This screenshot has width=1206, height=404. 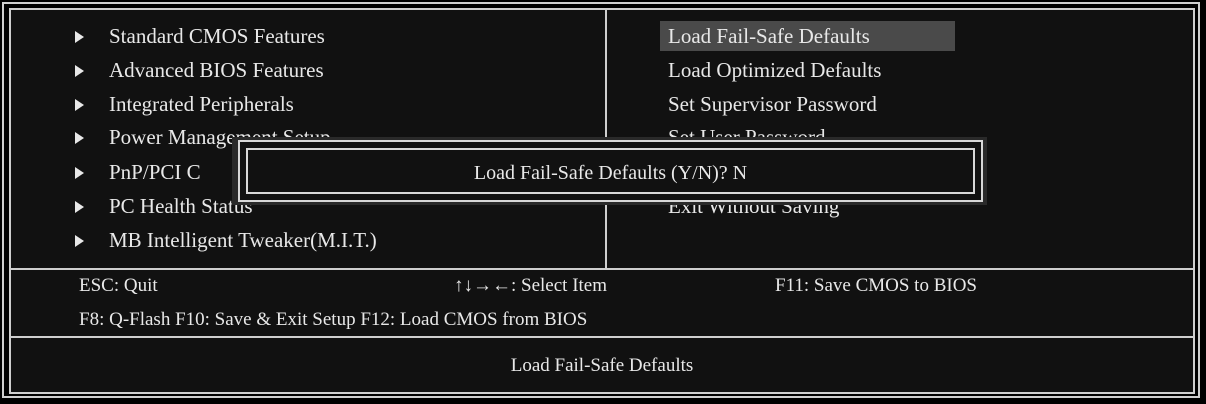 What do you see at coordinates (602, 269) in the screenshot?
I see `help-divider-top` at bounding box center [602, 269].